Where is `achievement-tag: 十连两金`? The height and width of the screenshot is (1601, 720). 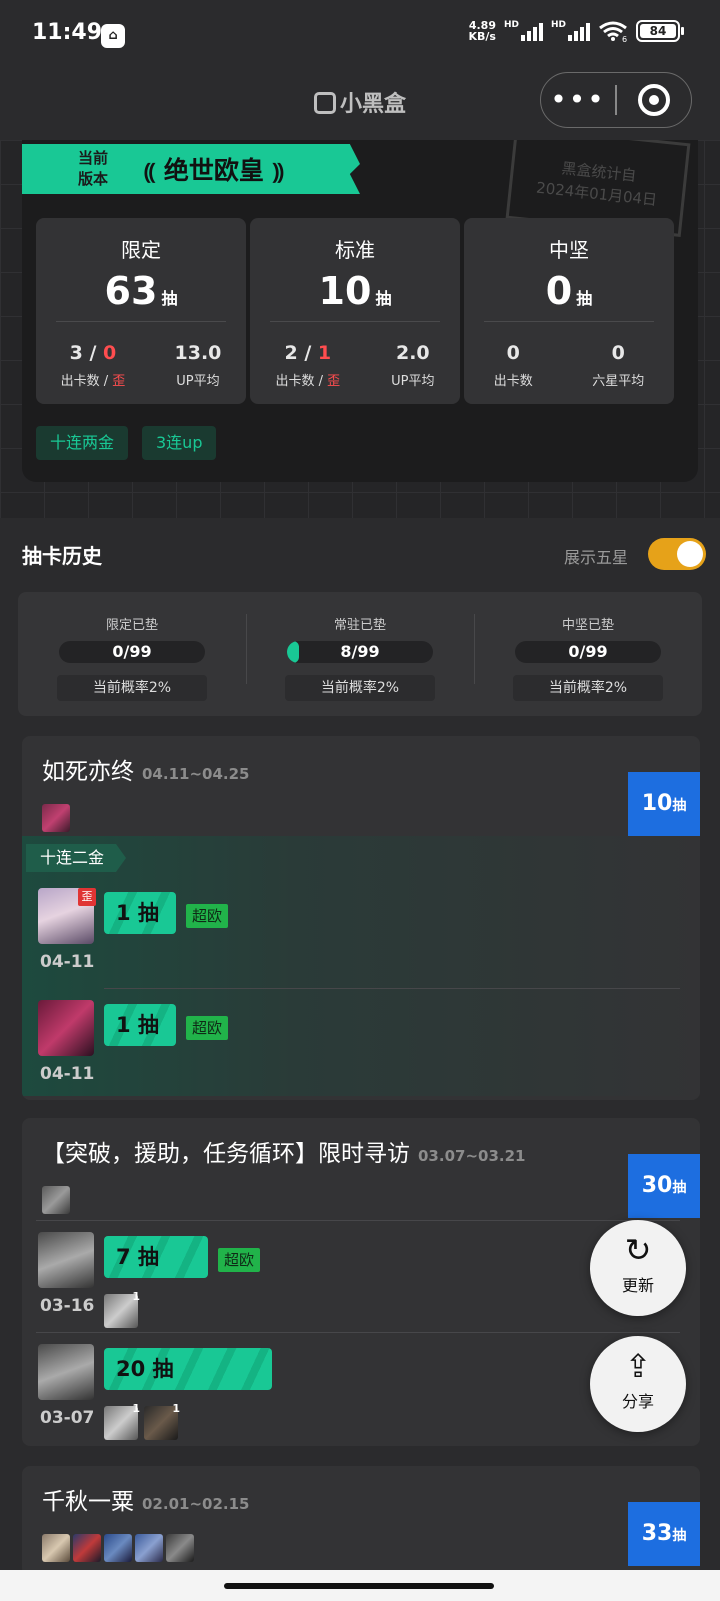 achievement-tag: 十连两金 is located at coordinates (82, 443).